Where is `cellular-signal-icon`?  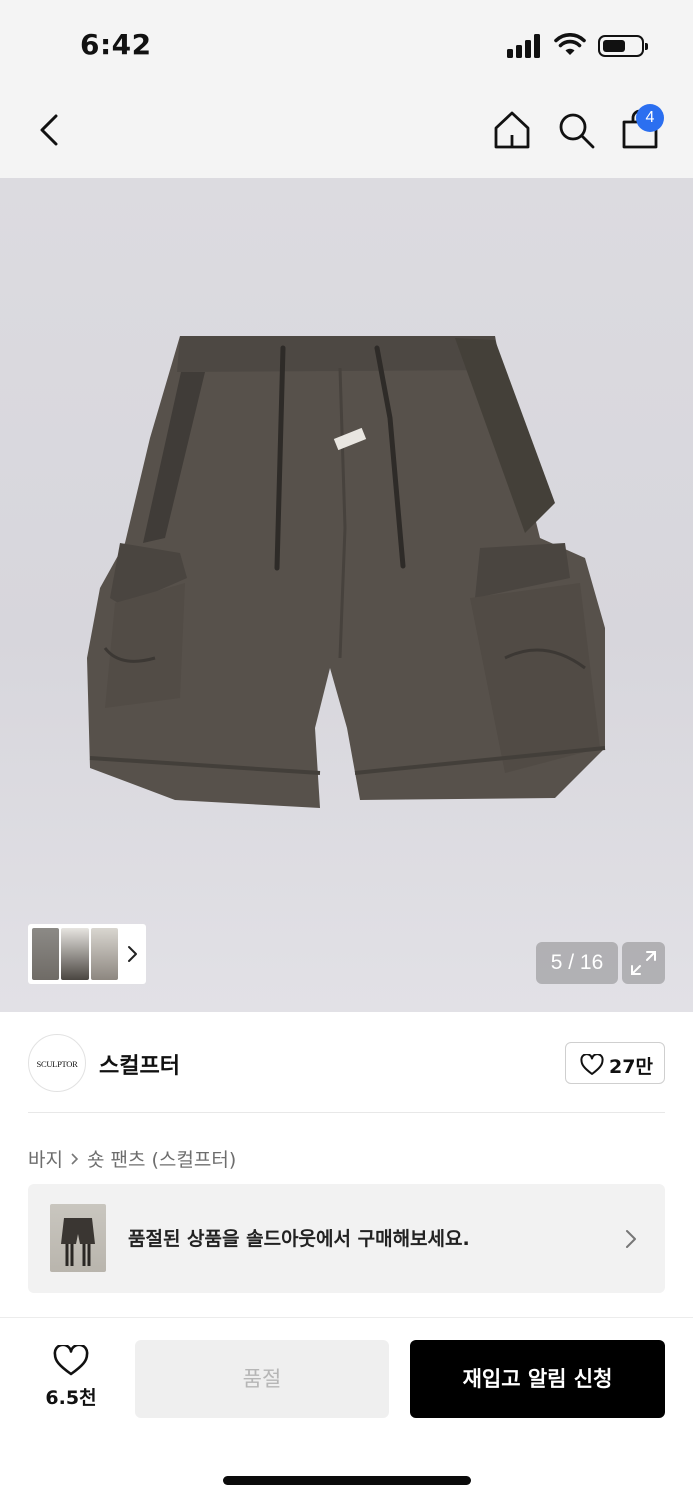
cellular-signal-icon is located at coordinates (525, 46).